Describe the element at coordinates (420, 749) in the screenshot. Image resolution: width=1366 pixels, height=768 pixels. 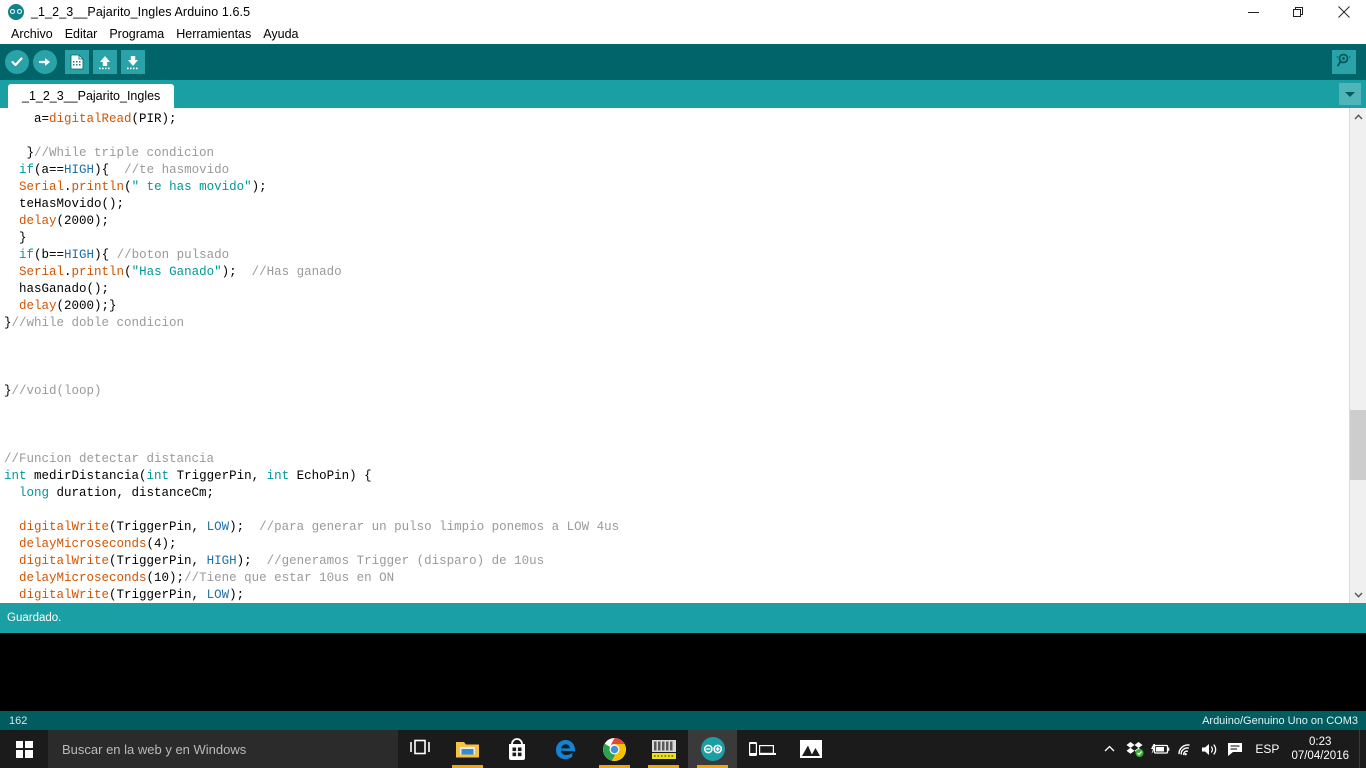
I see `task-view-button` at that location.